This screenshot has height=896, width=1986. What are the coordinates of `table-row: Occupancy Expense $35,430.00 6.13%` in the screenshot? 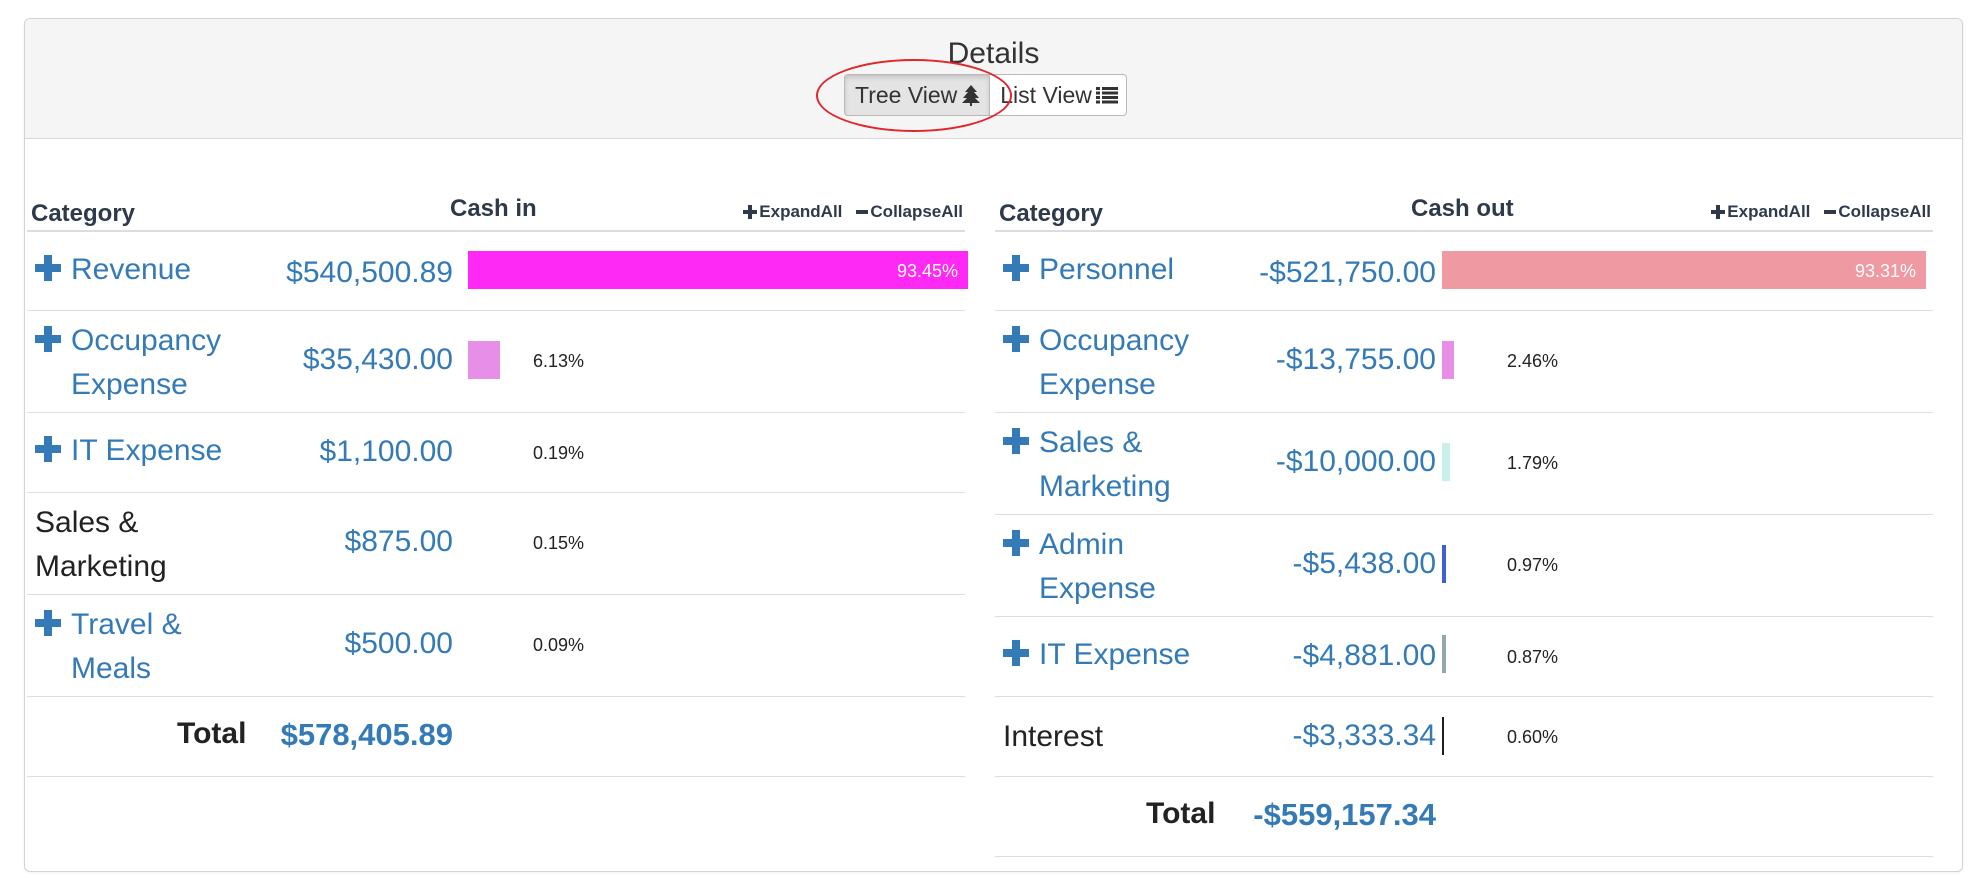 It's located at (496, 362).